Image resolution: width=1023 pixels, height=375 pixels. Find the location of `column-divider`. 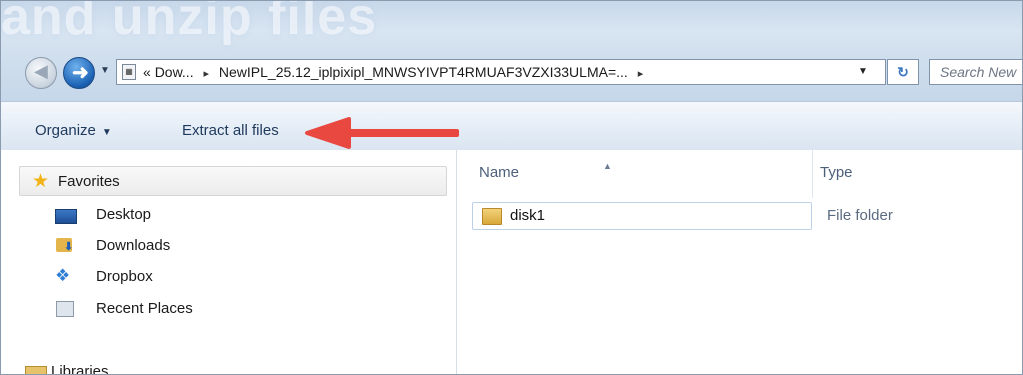

column-divider is located at coordinates (812, 174).